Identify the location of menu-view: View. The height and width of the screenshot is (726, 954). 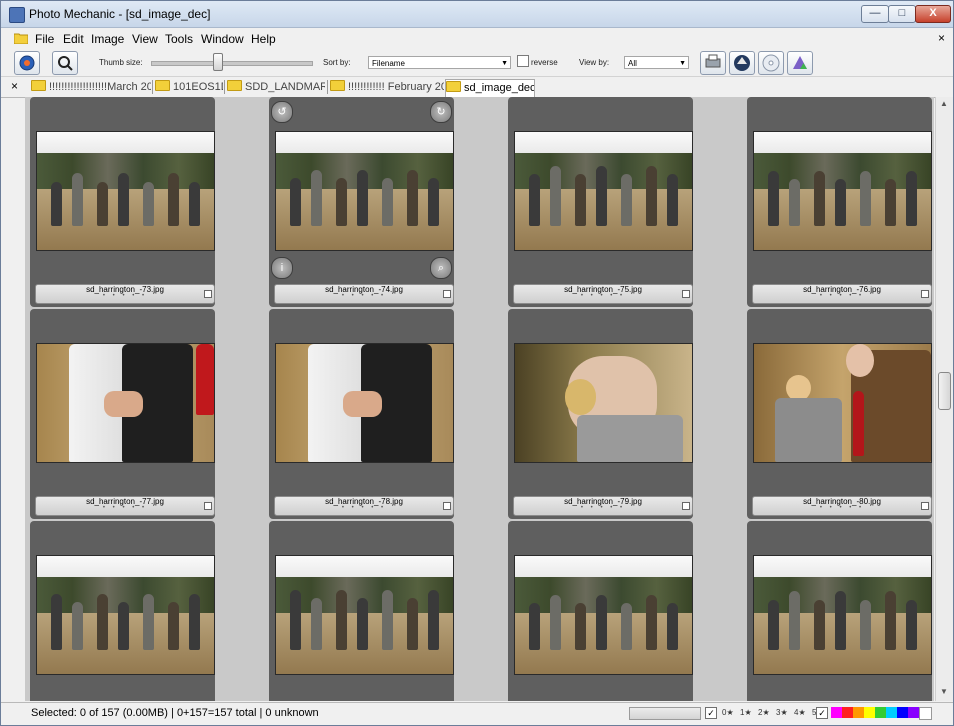
(145, 39).